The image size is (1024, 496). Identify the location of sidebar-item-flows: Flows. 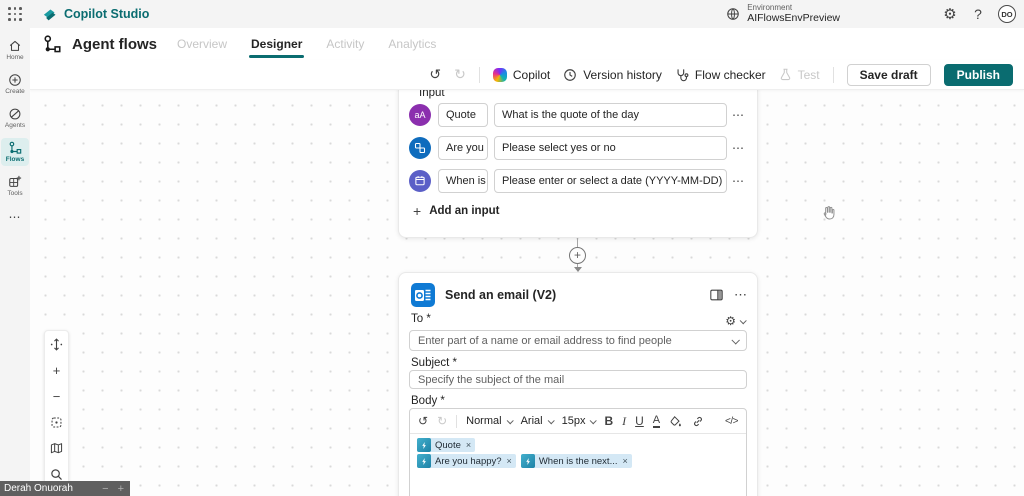
(15, 152).